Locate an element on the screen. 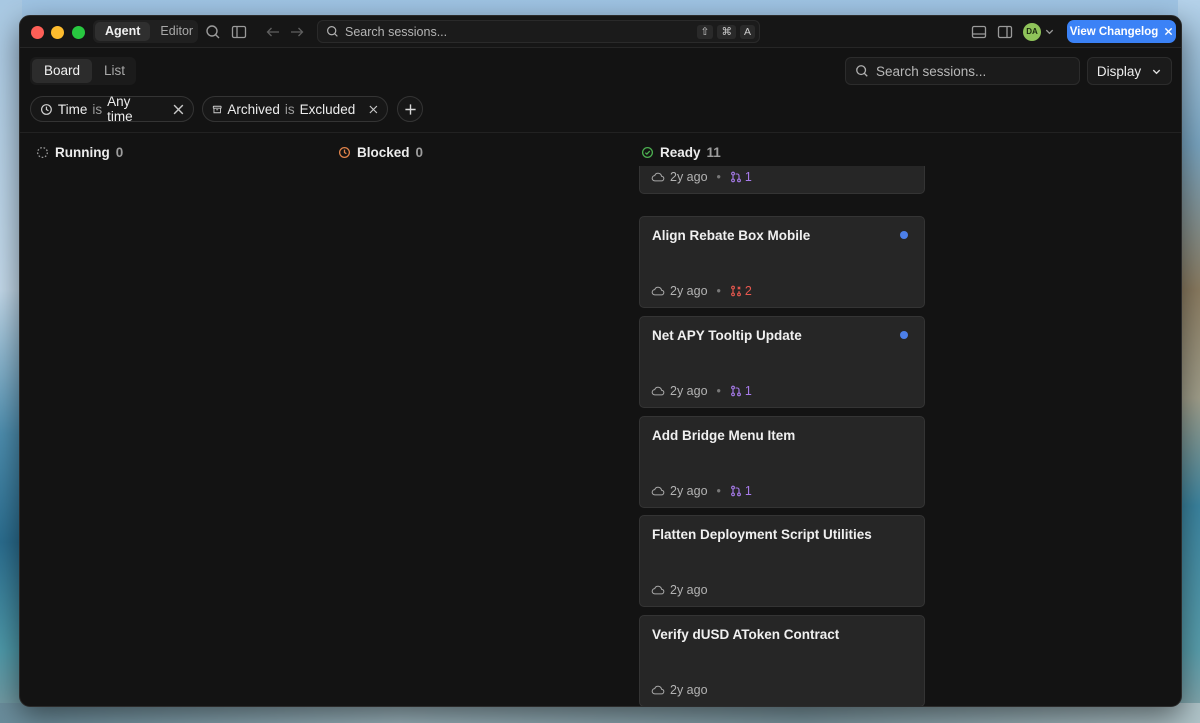 The height and width of the screenshot is (723, 1200). session-card: 2y ago • 1 is located at coordinates (782, 180).